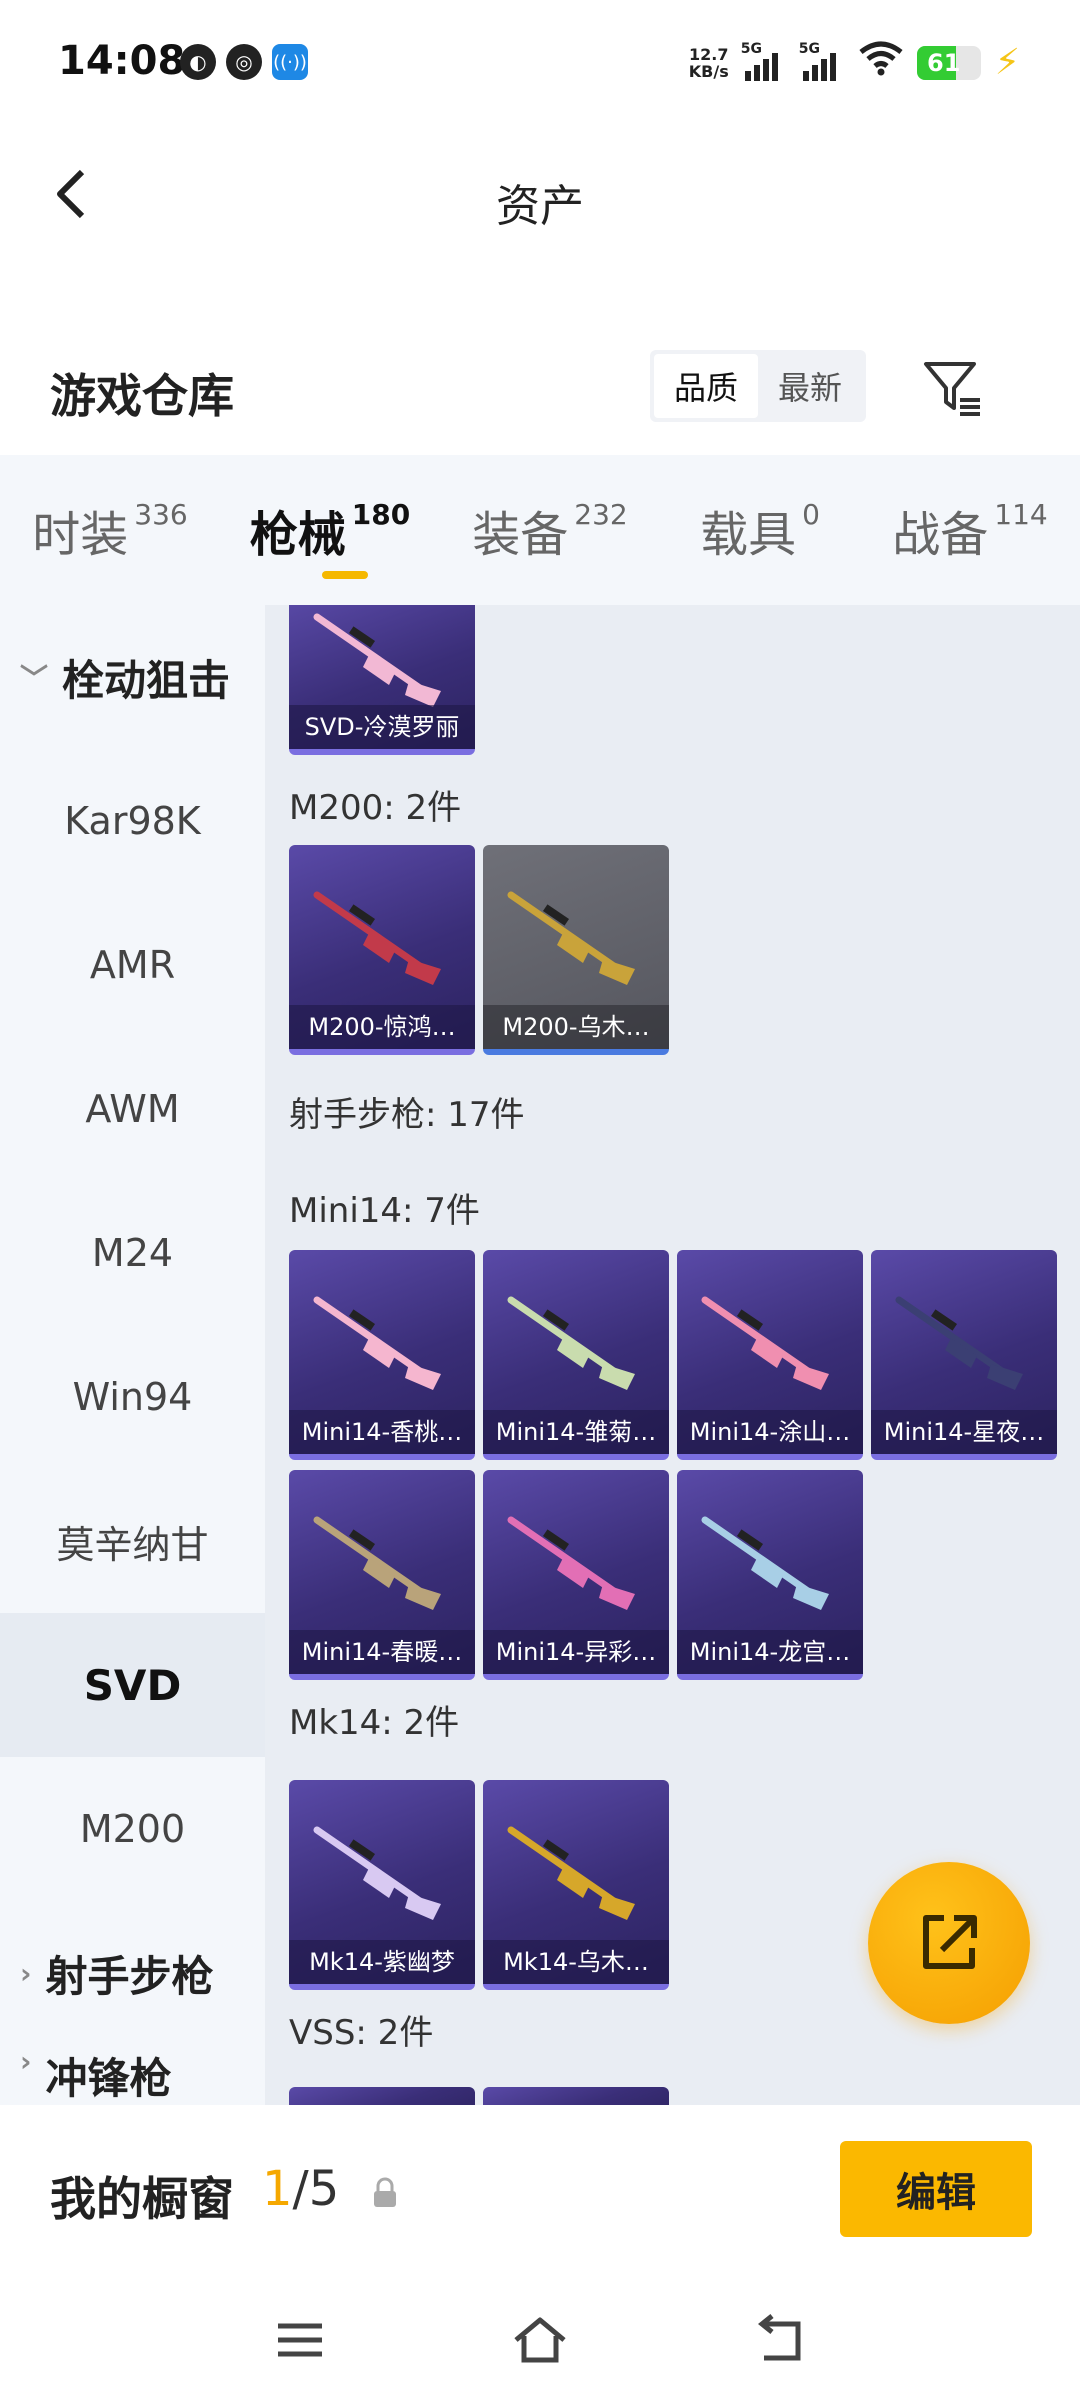 The image size is (1080, 2400). Describe the element at coordinates (132, 1397) in the screenshot. I see `sidebar-item-win94: Win94` at that location.